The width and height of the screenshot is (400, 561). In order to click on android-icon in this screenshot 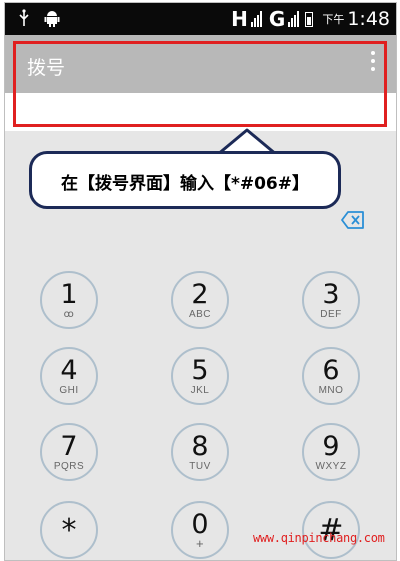, I will do `click(52, 19)`.